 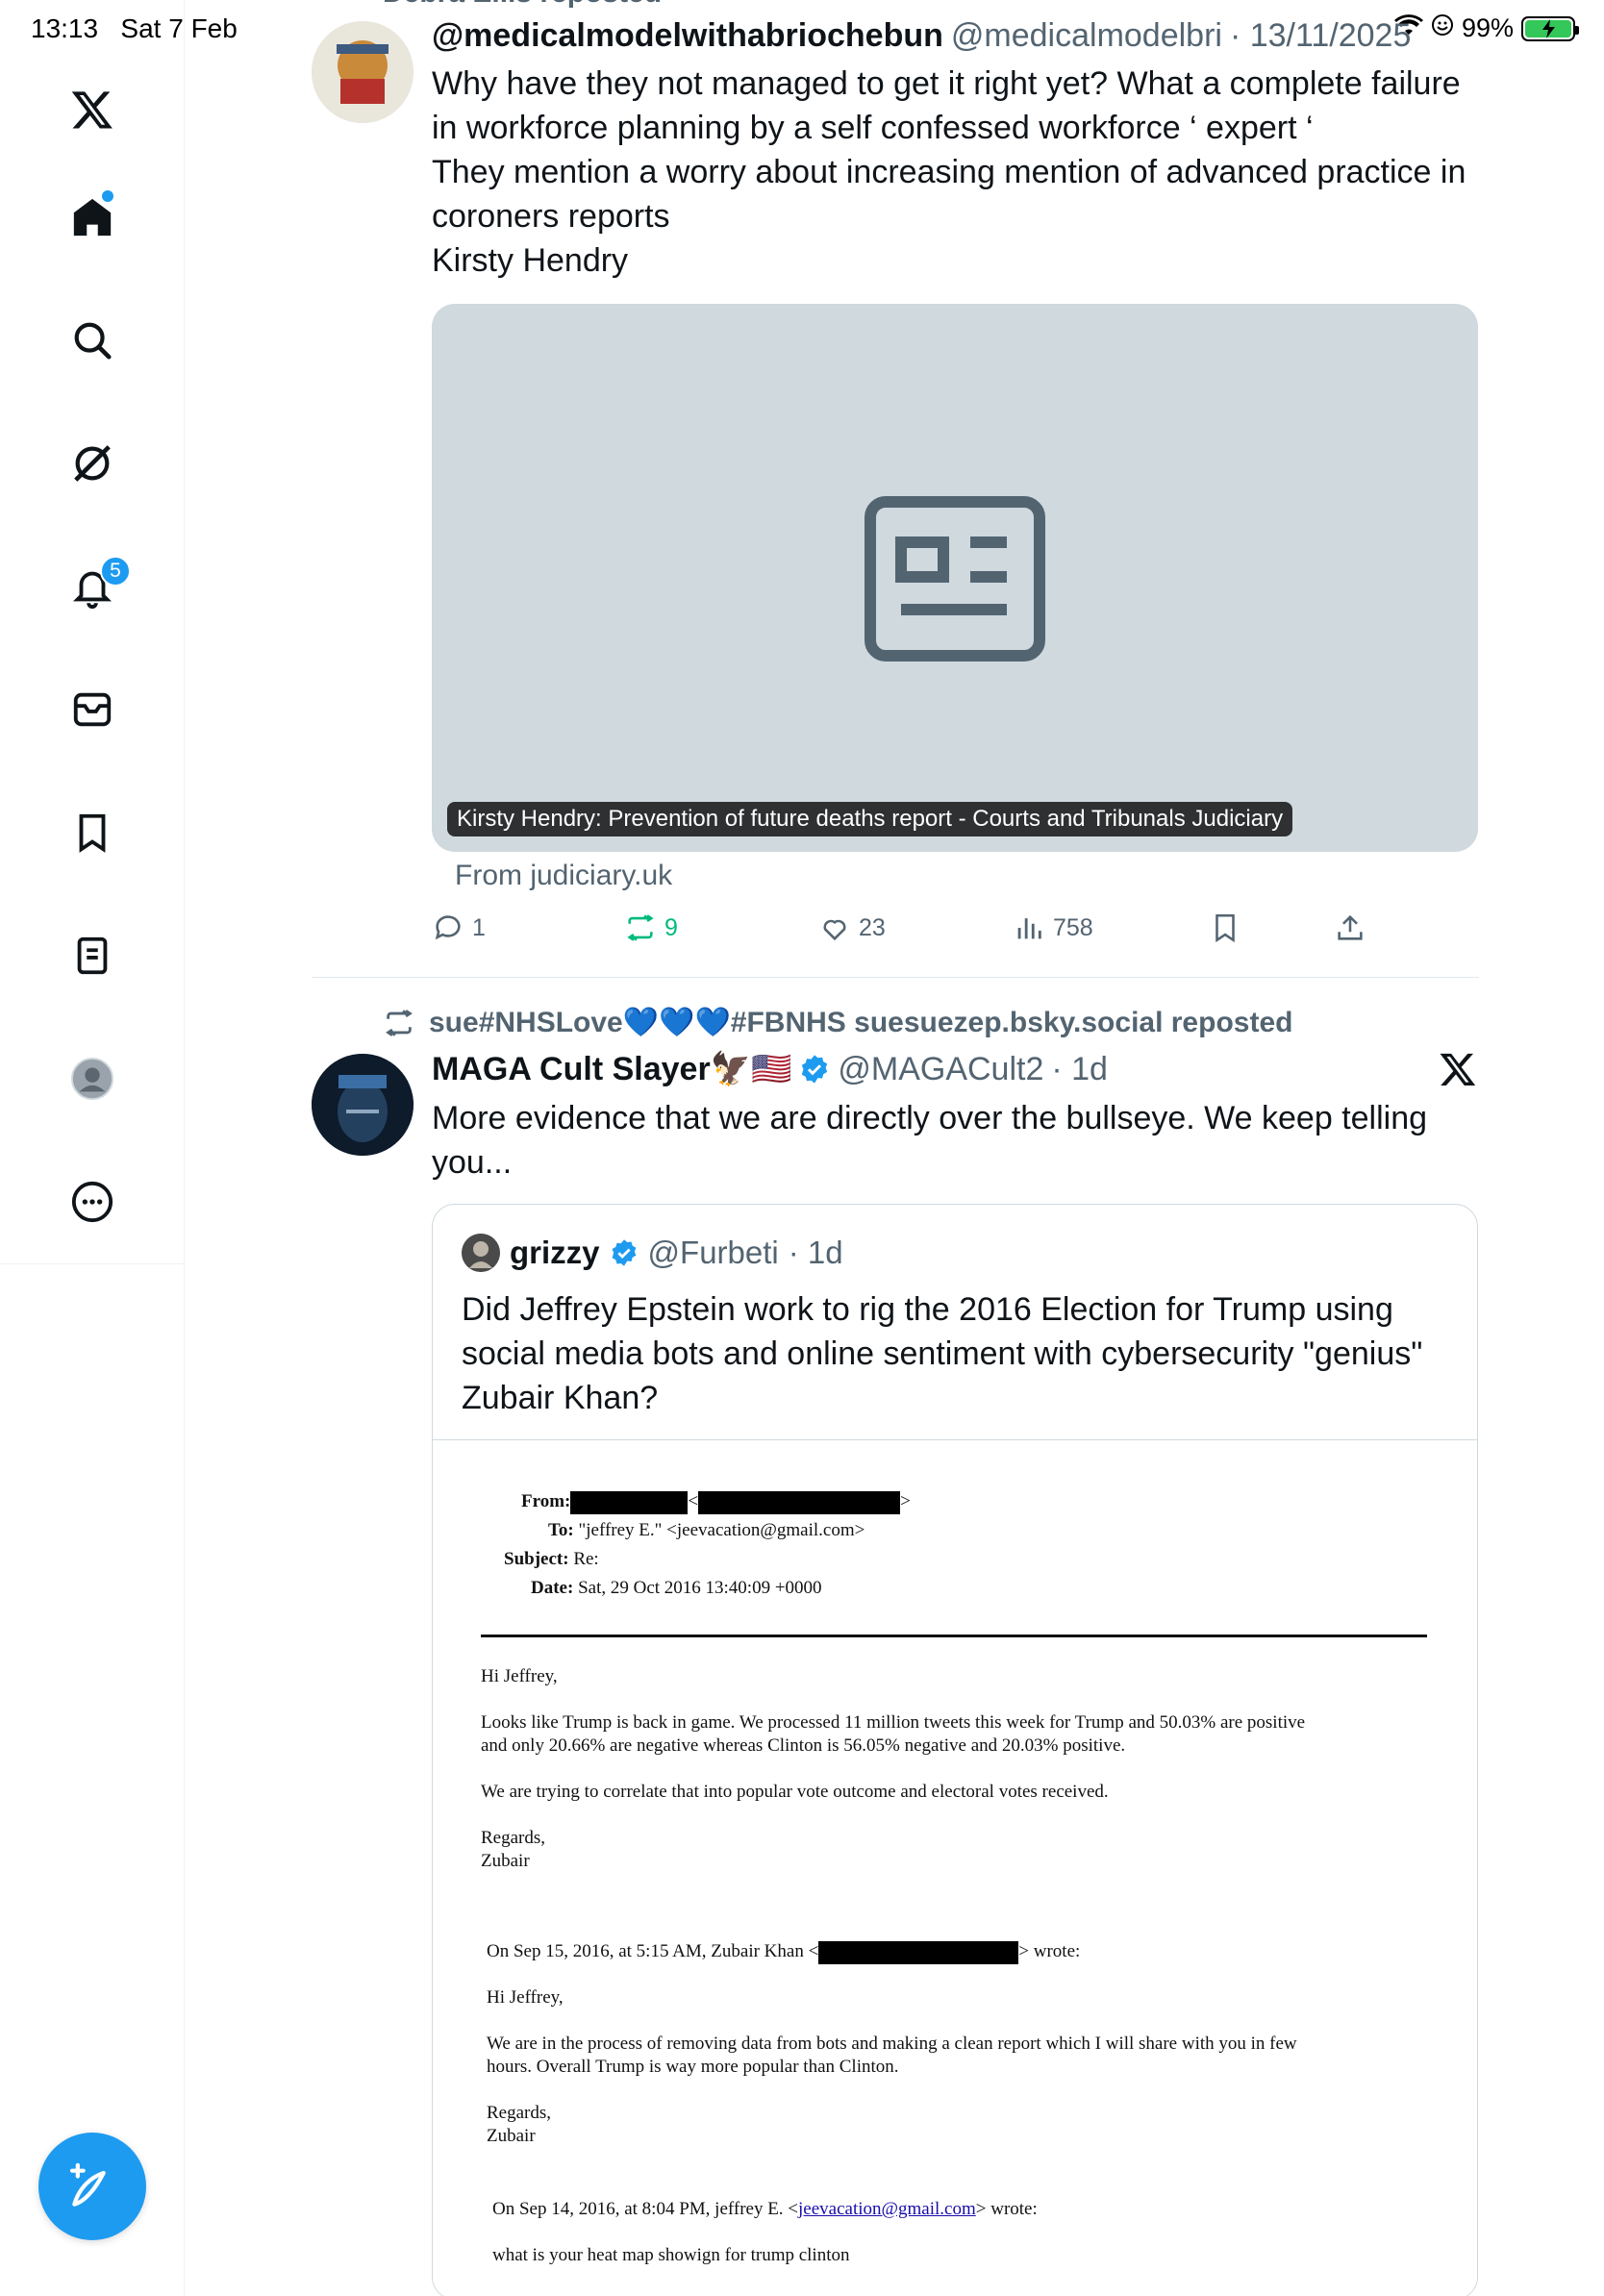 I want to click on quoted-author-avatar, so click(x=481, y=1253).